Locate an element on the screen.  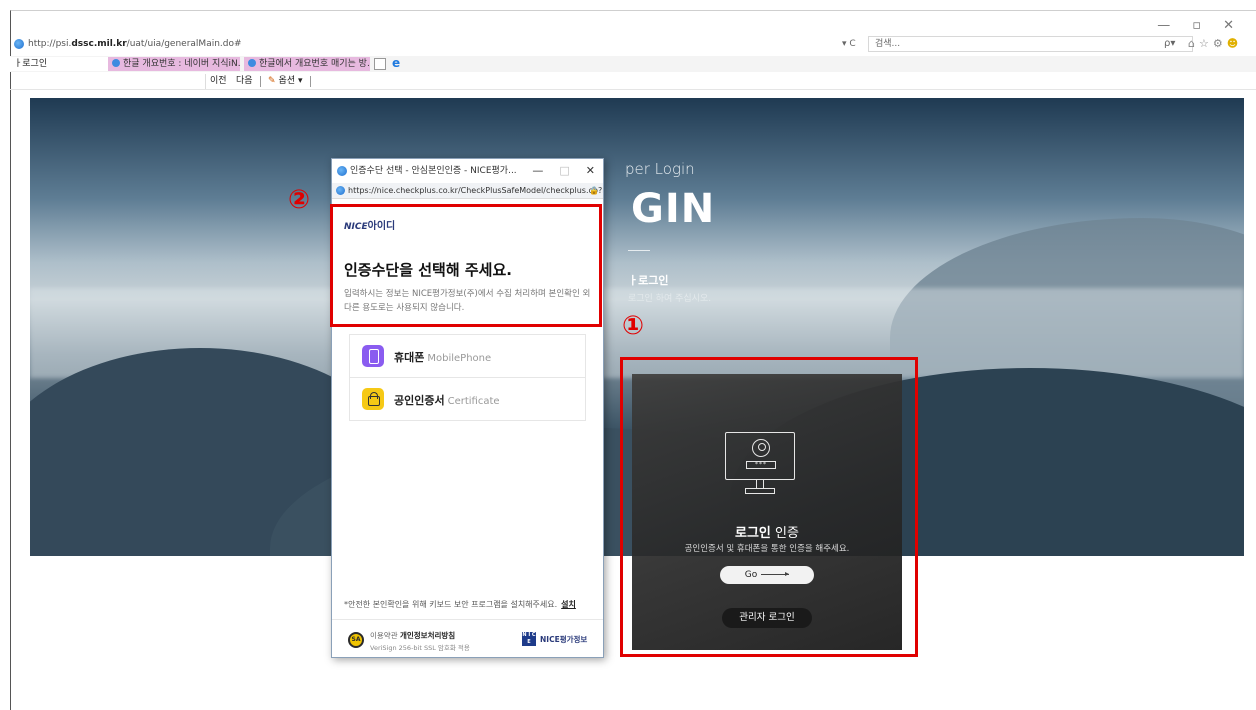
browser-toolbar: ⌂ ☆ ⚙ ☻ is located at coordinates (1213, 44).